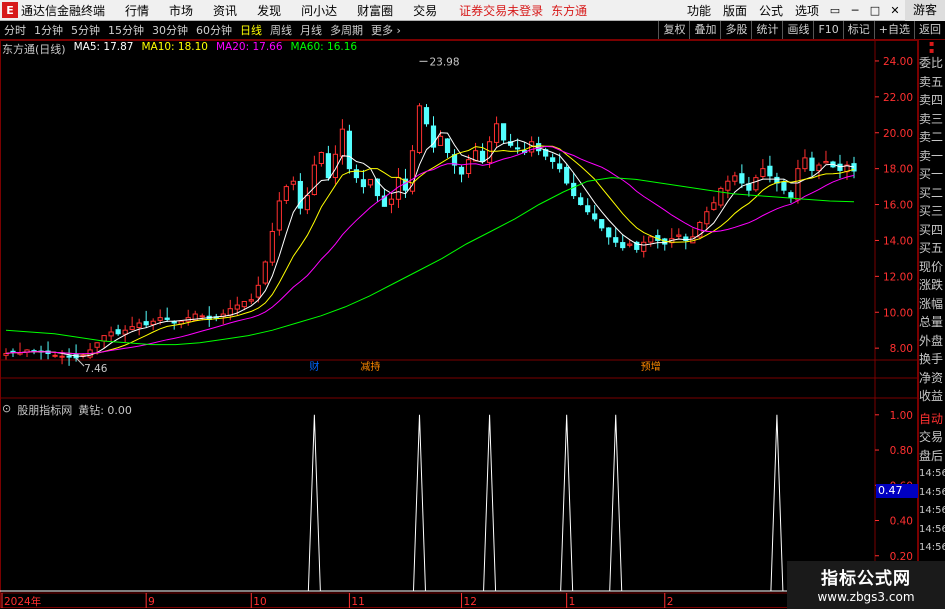 The width and height of the screenshot is (945, 609). I want to click on time-tick-label-2: 10, so click(259, 602).